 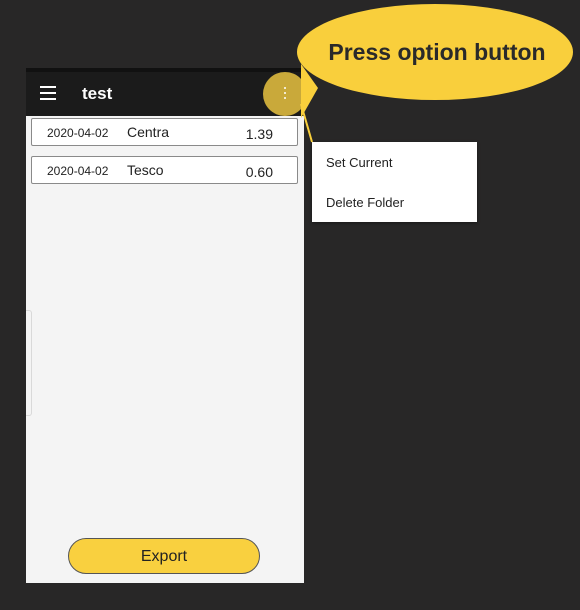 What do you see at coordinates (437, 52) in the screenshot?
I see `callout-text: Press option button` at bounding box center [437, 52].